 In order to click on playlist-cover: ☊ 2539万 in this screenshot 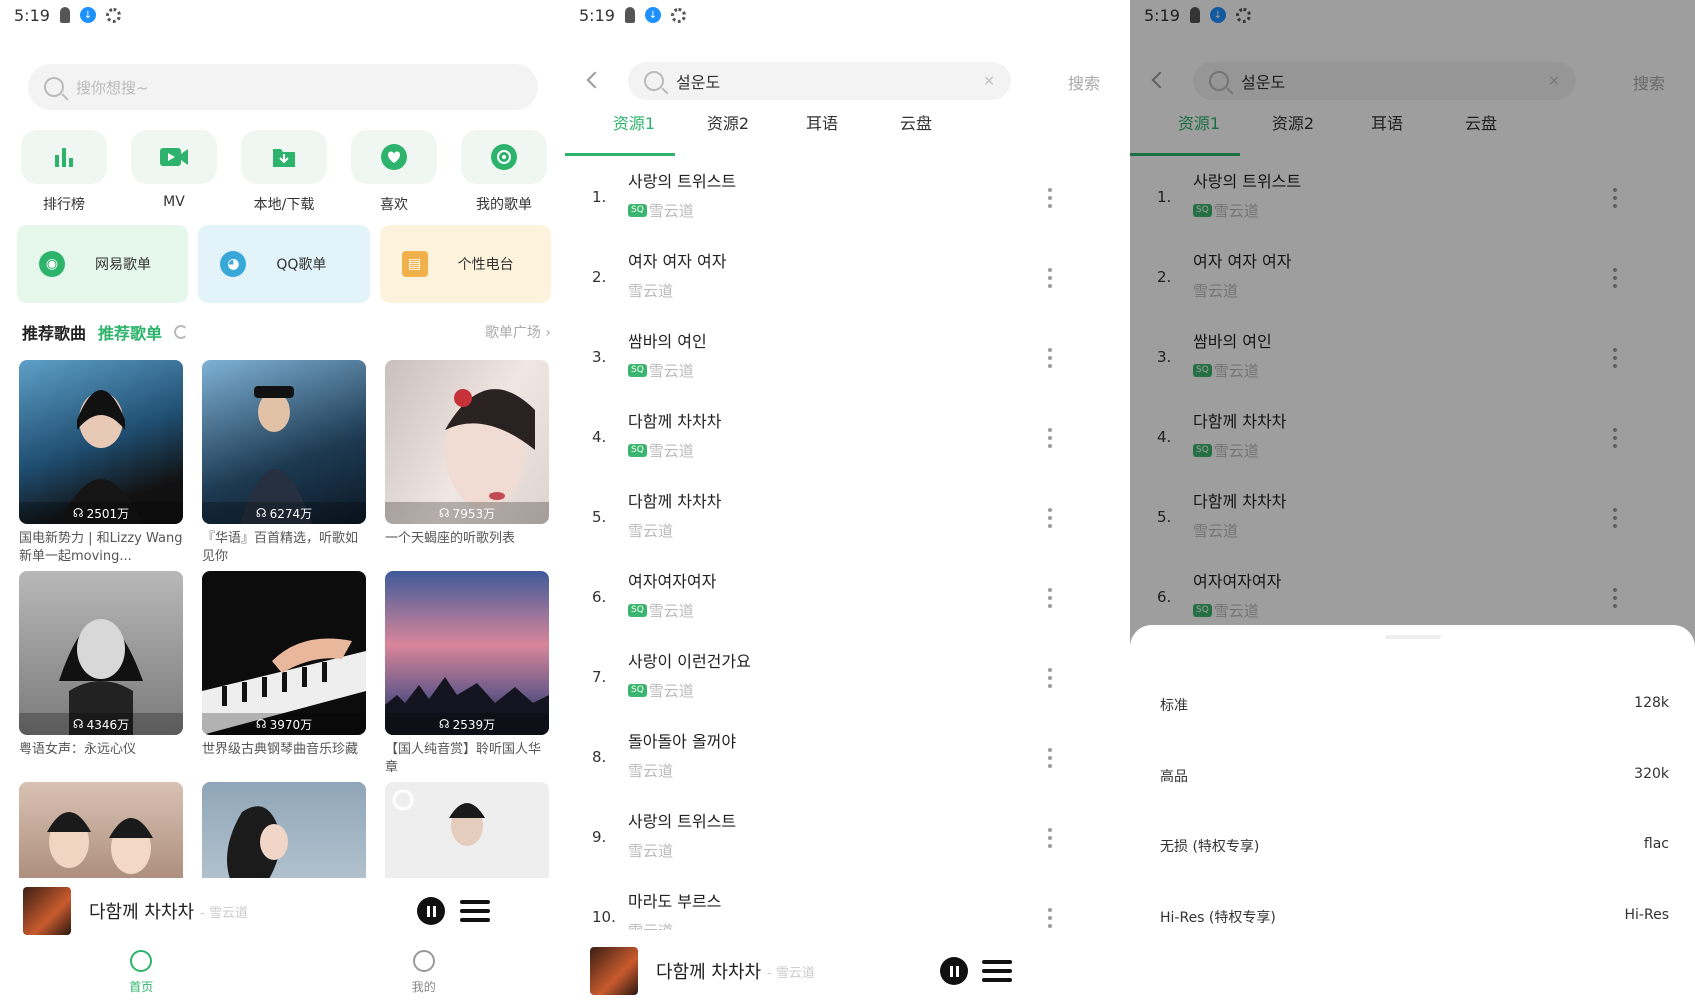, I will do `click(467, 653)`.